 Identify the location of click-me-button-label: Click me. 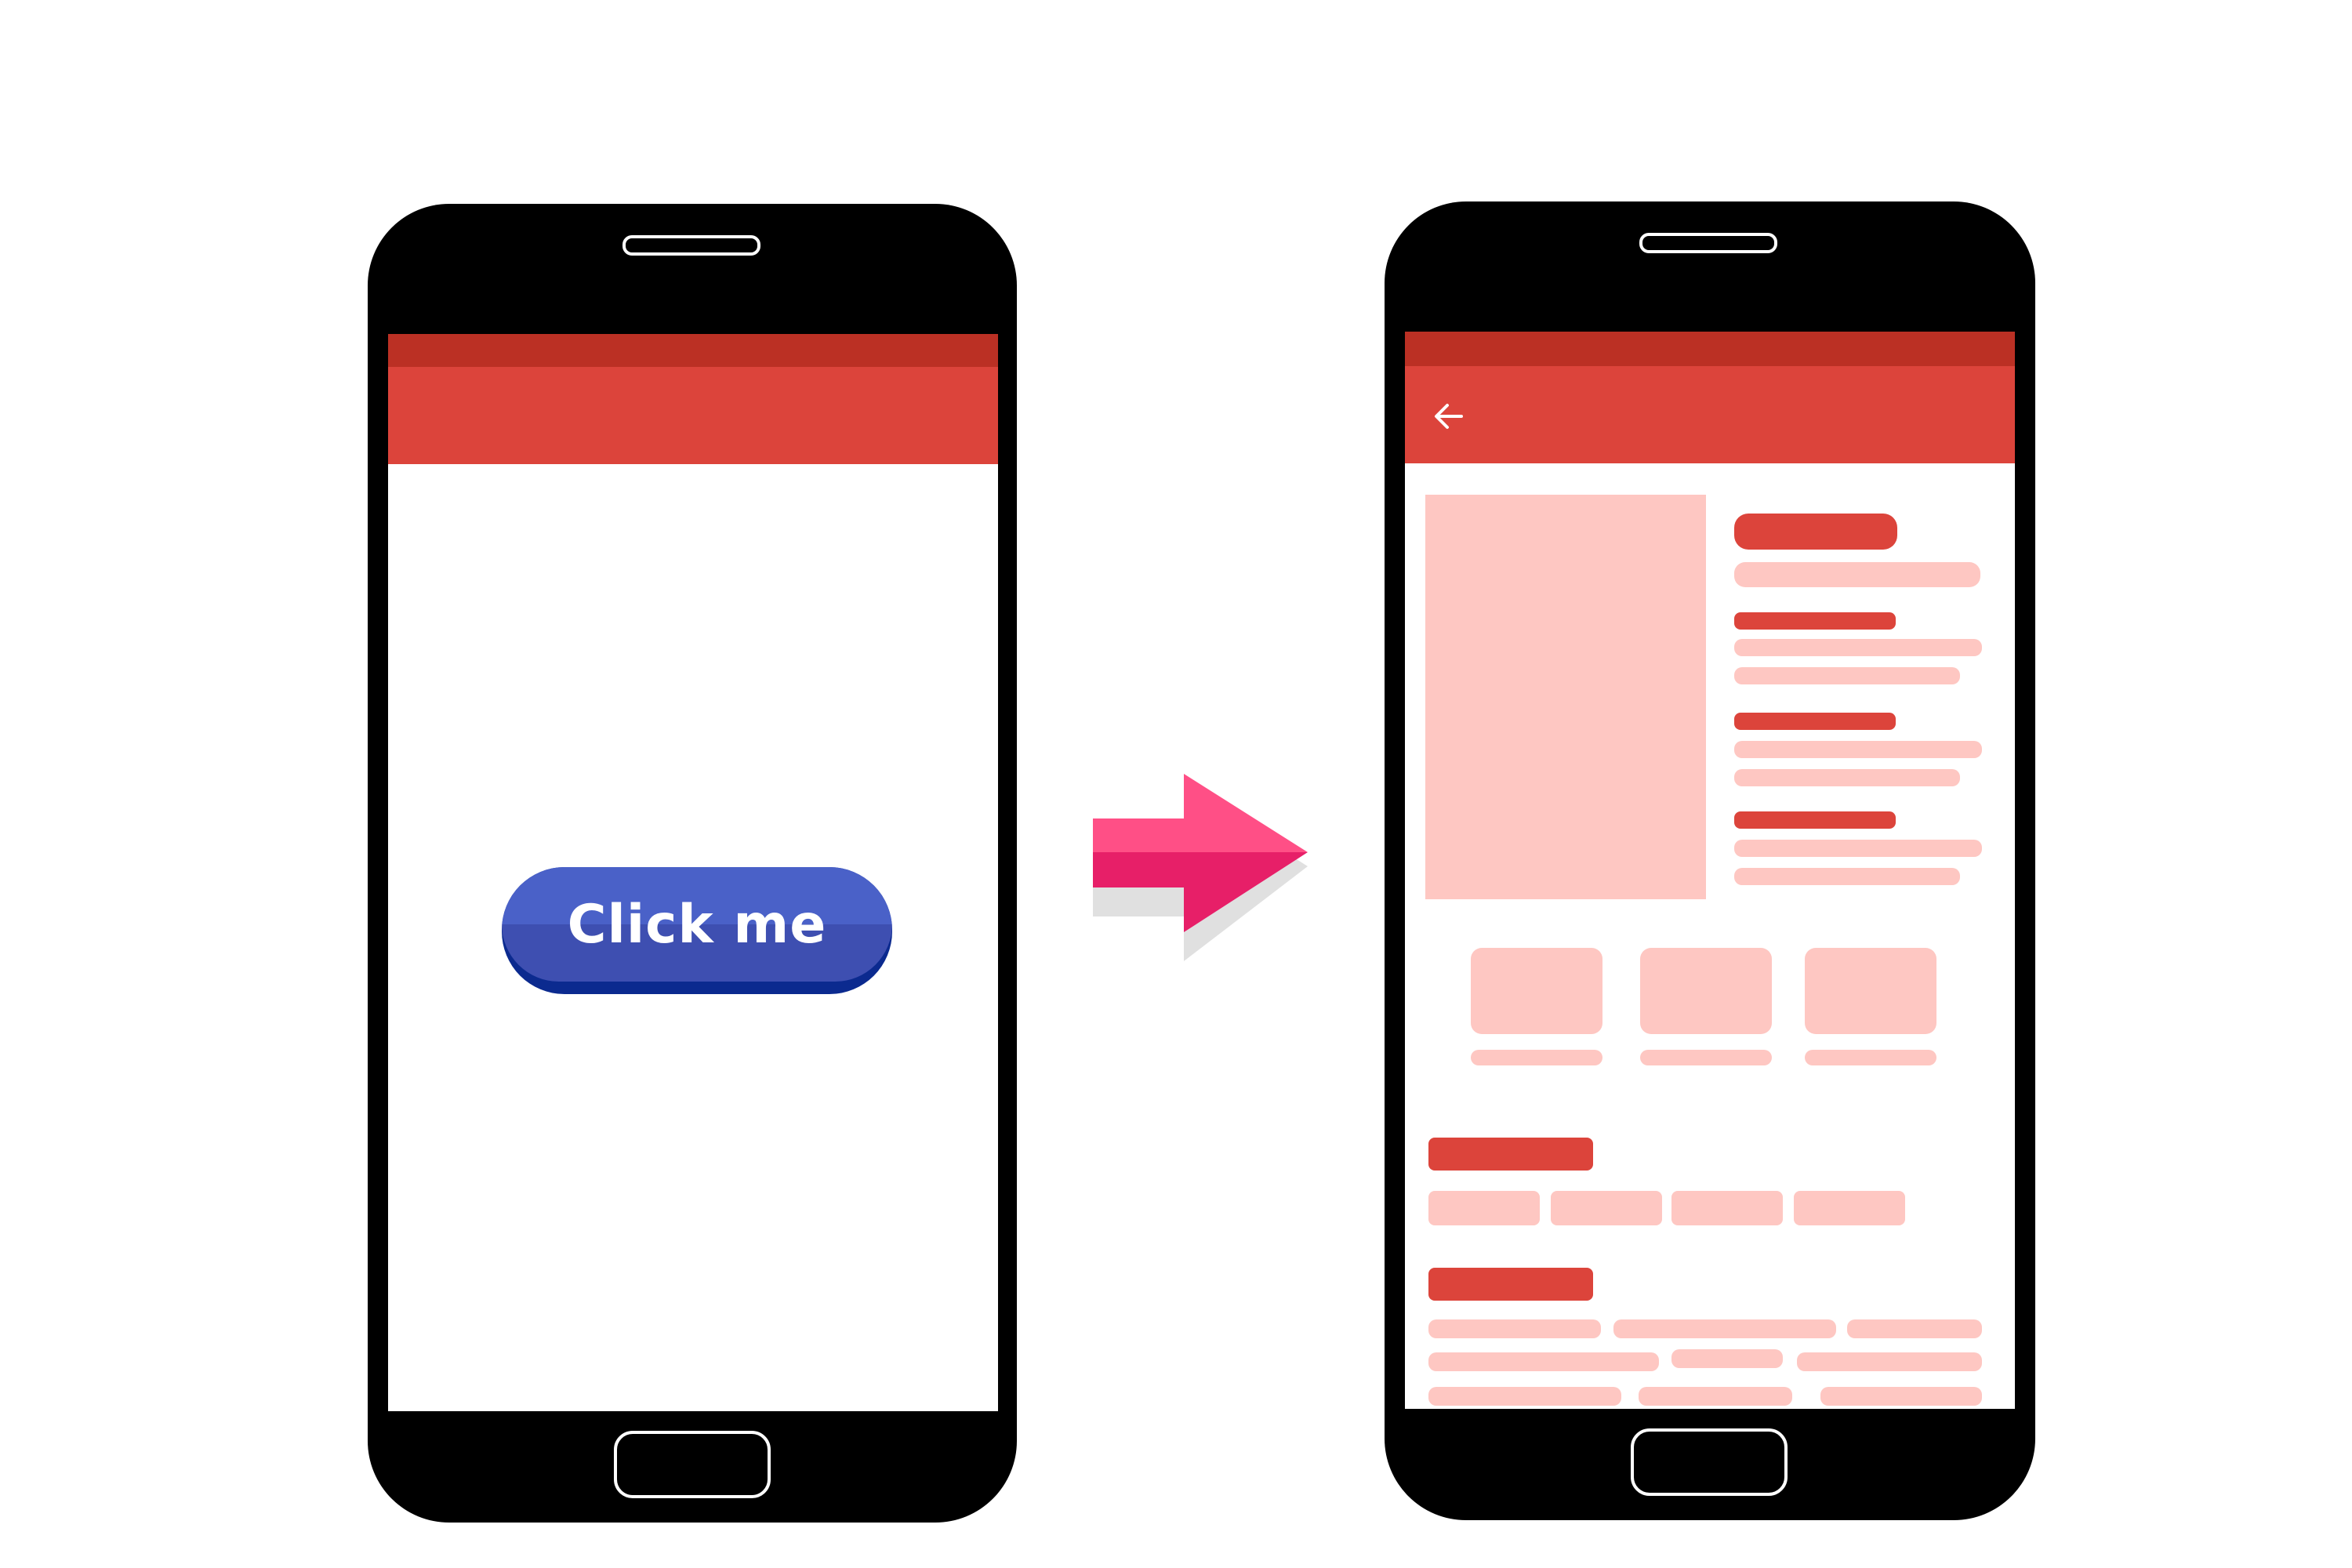
(697, 924).